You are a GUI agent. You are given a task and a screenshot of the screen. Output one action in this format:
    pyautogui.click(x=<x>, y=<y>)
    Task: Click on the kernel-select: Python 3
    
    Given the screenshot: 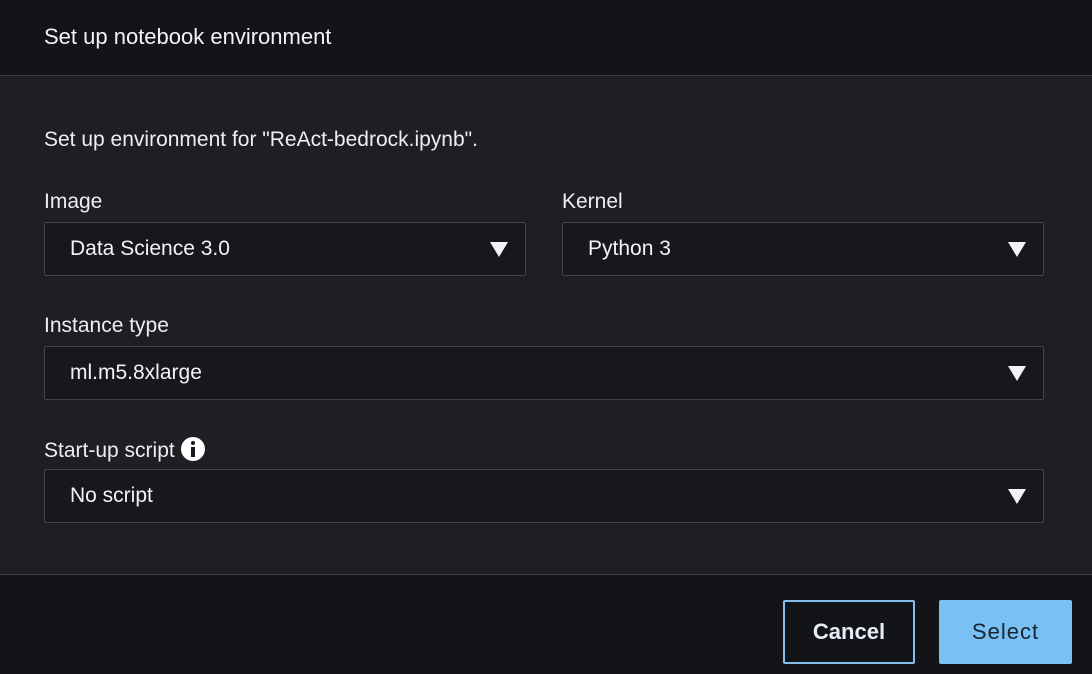 What is the action you would take?
    pyautogui.click(x=803, y=249)
    